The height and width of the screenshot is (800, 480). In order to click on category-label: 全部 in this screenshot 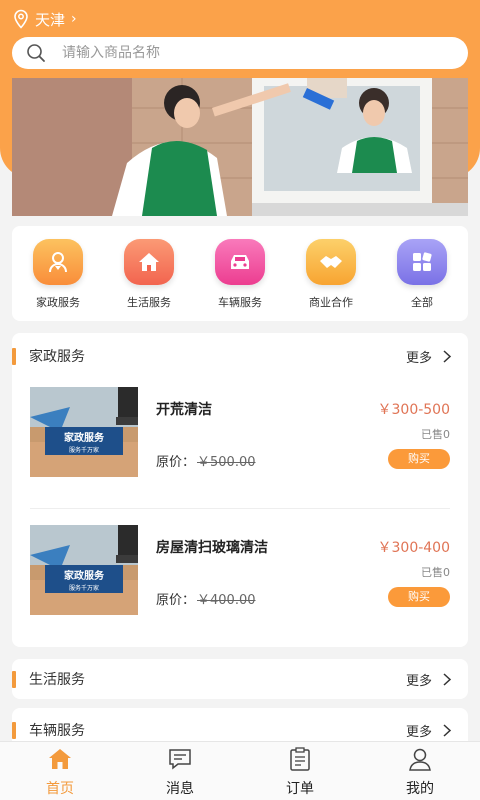, I will do `click(422, 302)`.